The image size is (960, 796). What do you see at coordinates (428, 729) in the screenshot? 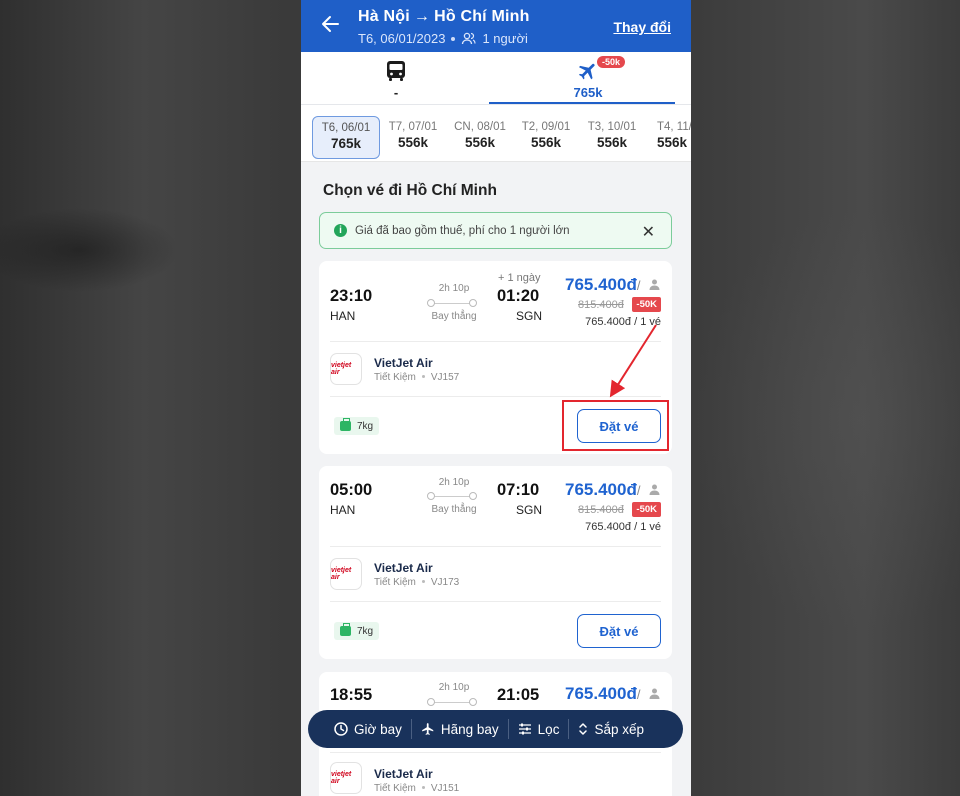
I see `plane-icon` at bounding box center [428, 729].